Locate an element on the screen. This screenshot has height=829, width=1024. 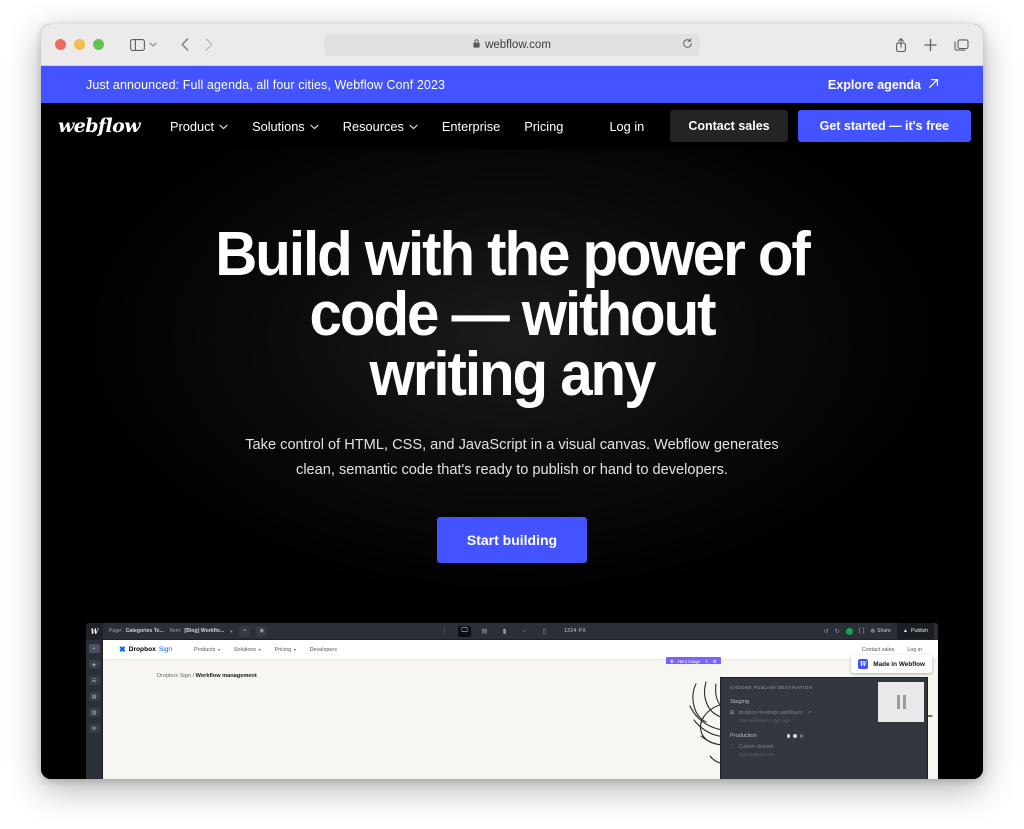
canvas-nav-right: Contact sales Log in is located at coordinates (892, 650).